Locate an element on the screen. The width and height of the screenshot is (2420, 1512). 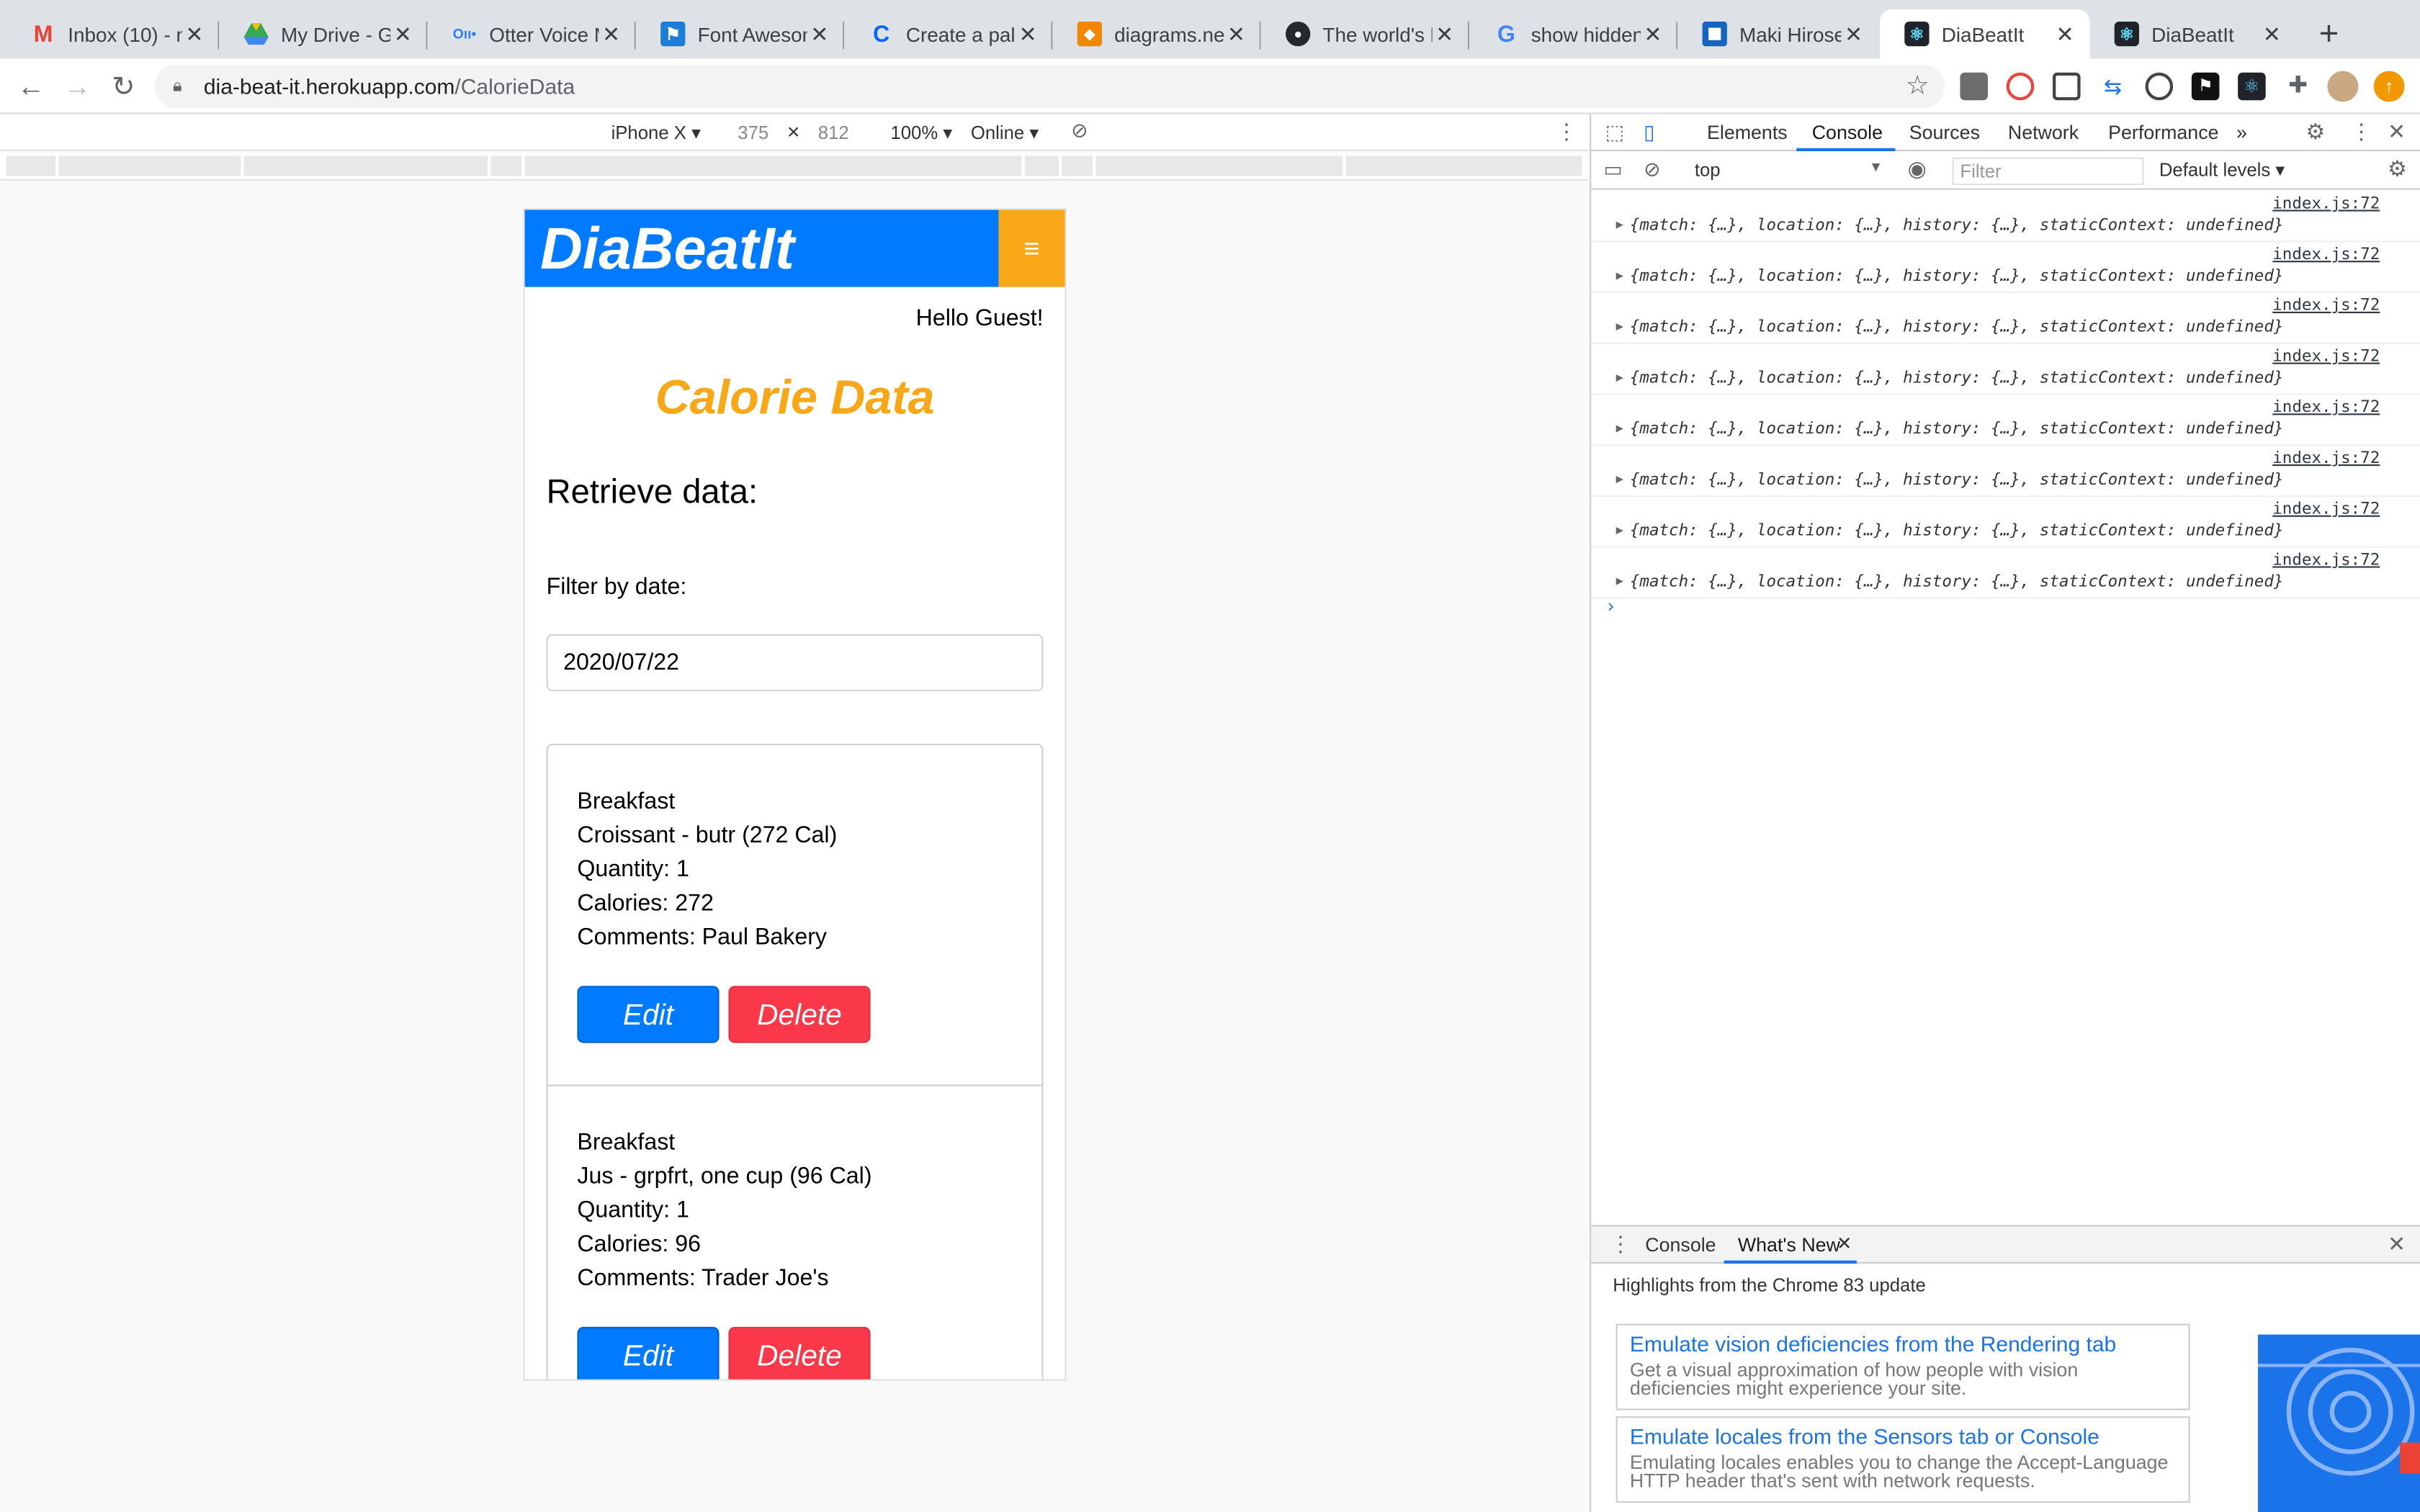
rotate-icon: ⊘ is located at coordinates (1079, 131).